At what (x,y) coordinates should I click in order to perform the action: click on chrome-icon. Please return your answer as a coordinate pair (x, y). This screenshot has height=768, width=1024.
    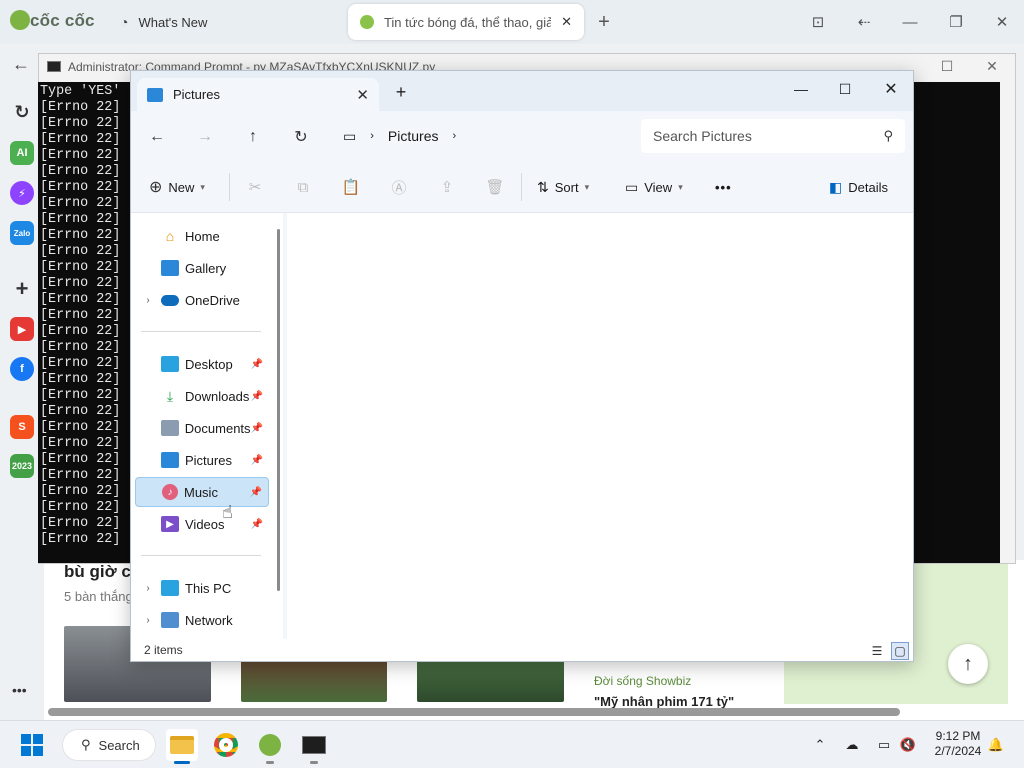
    Looking at the image, I should click on (226, 745).